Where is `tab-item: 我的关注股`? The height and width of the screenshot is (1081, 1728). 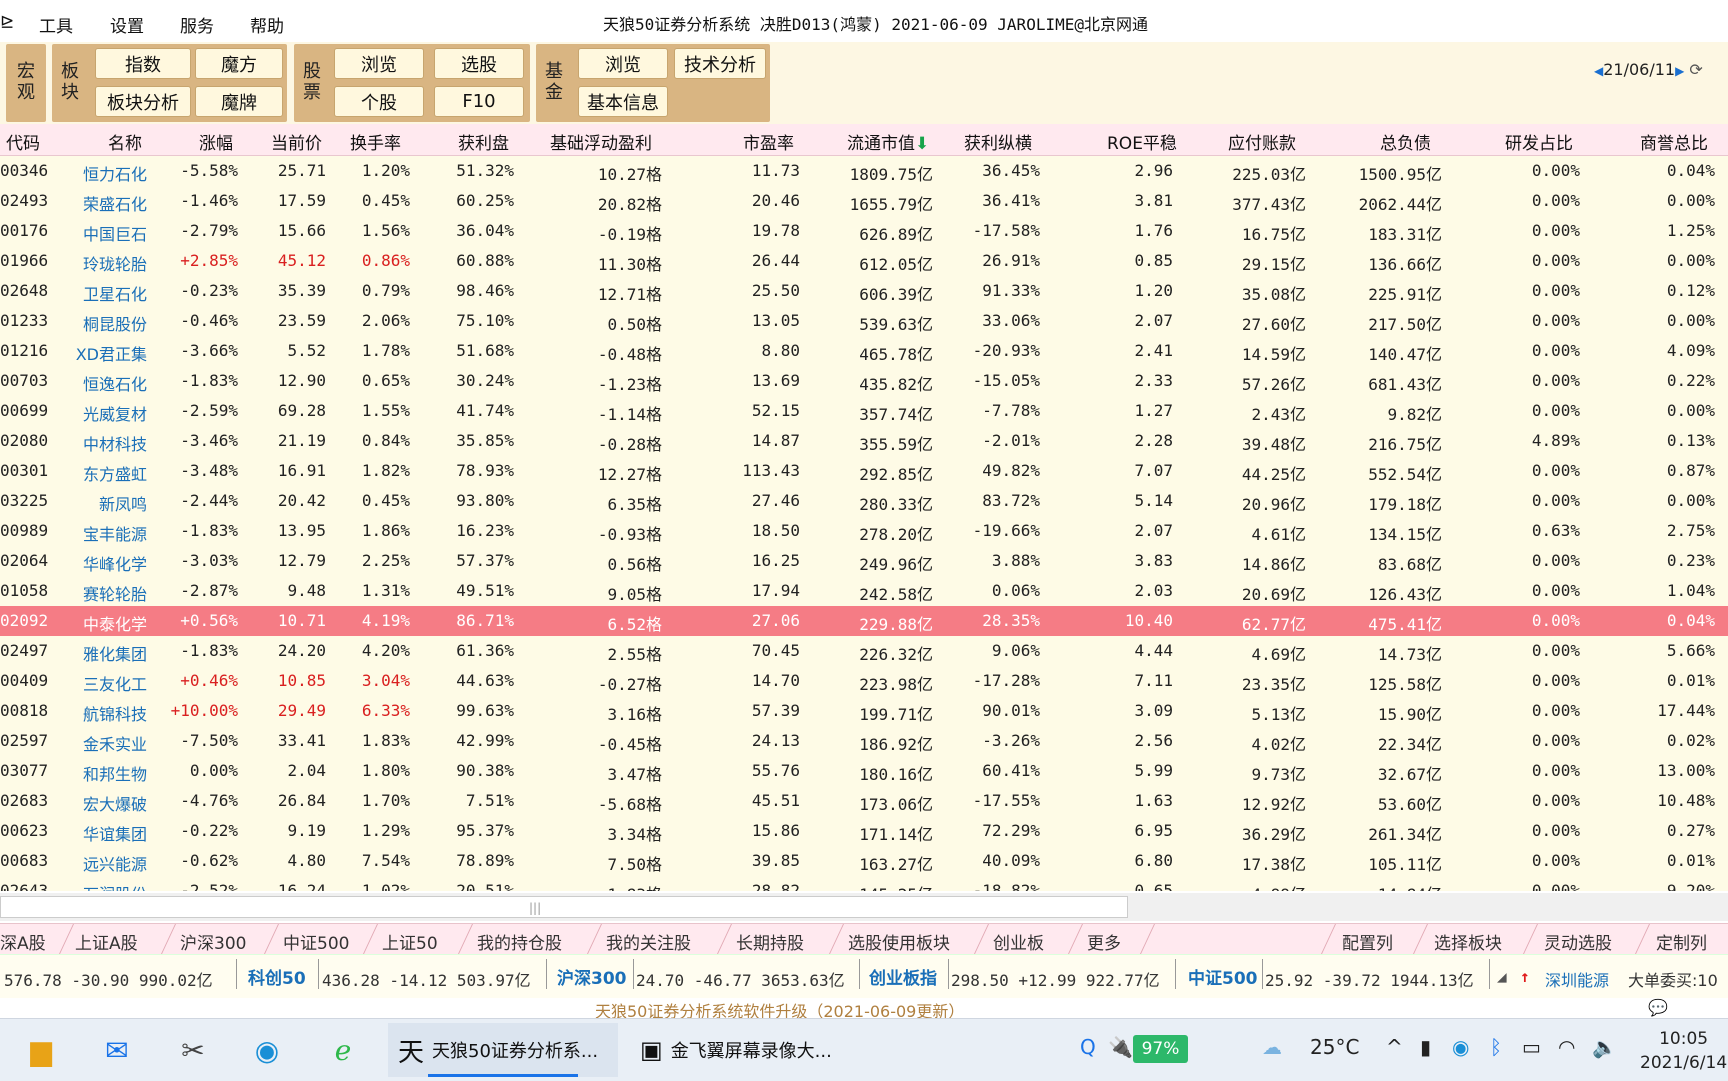
tab-item: 我的关注股 is located at coordinates (648, 941).